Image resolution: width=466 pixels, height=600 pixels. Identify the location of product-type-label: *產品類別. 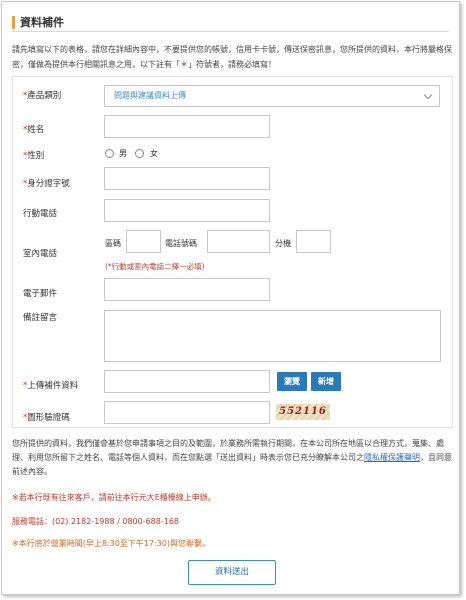
(42, 96).